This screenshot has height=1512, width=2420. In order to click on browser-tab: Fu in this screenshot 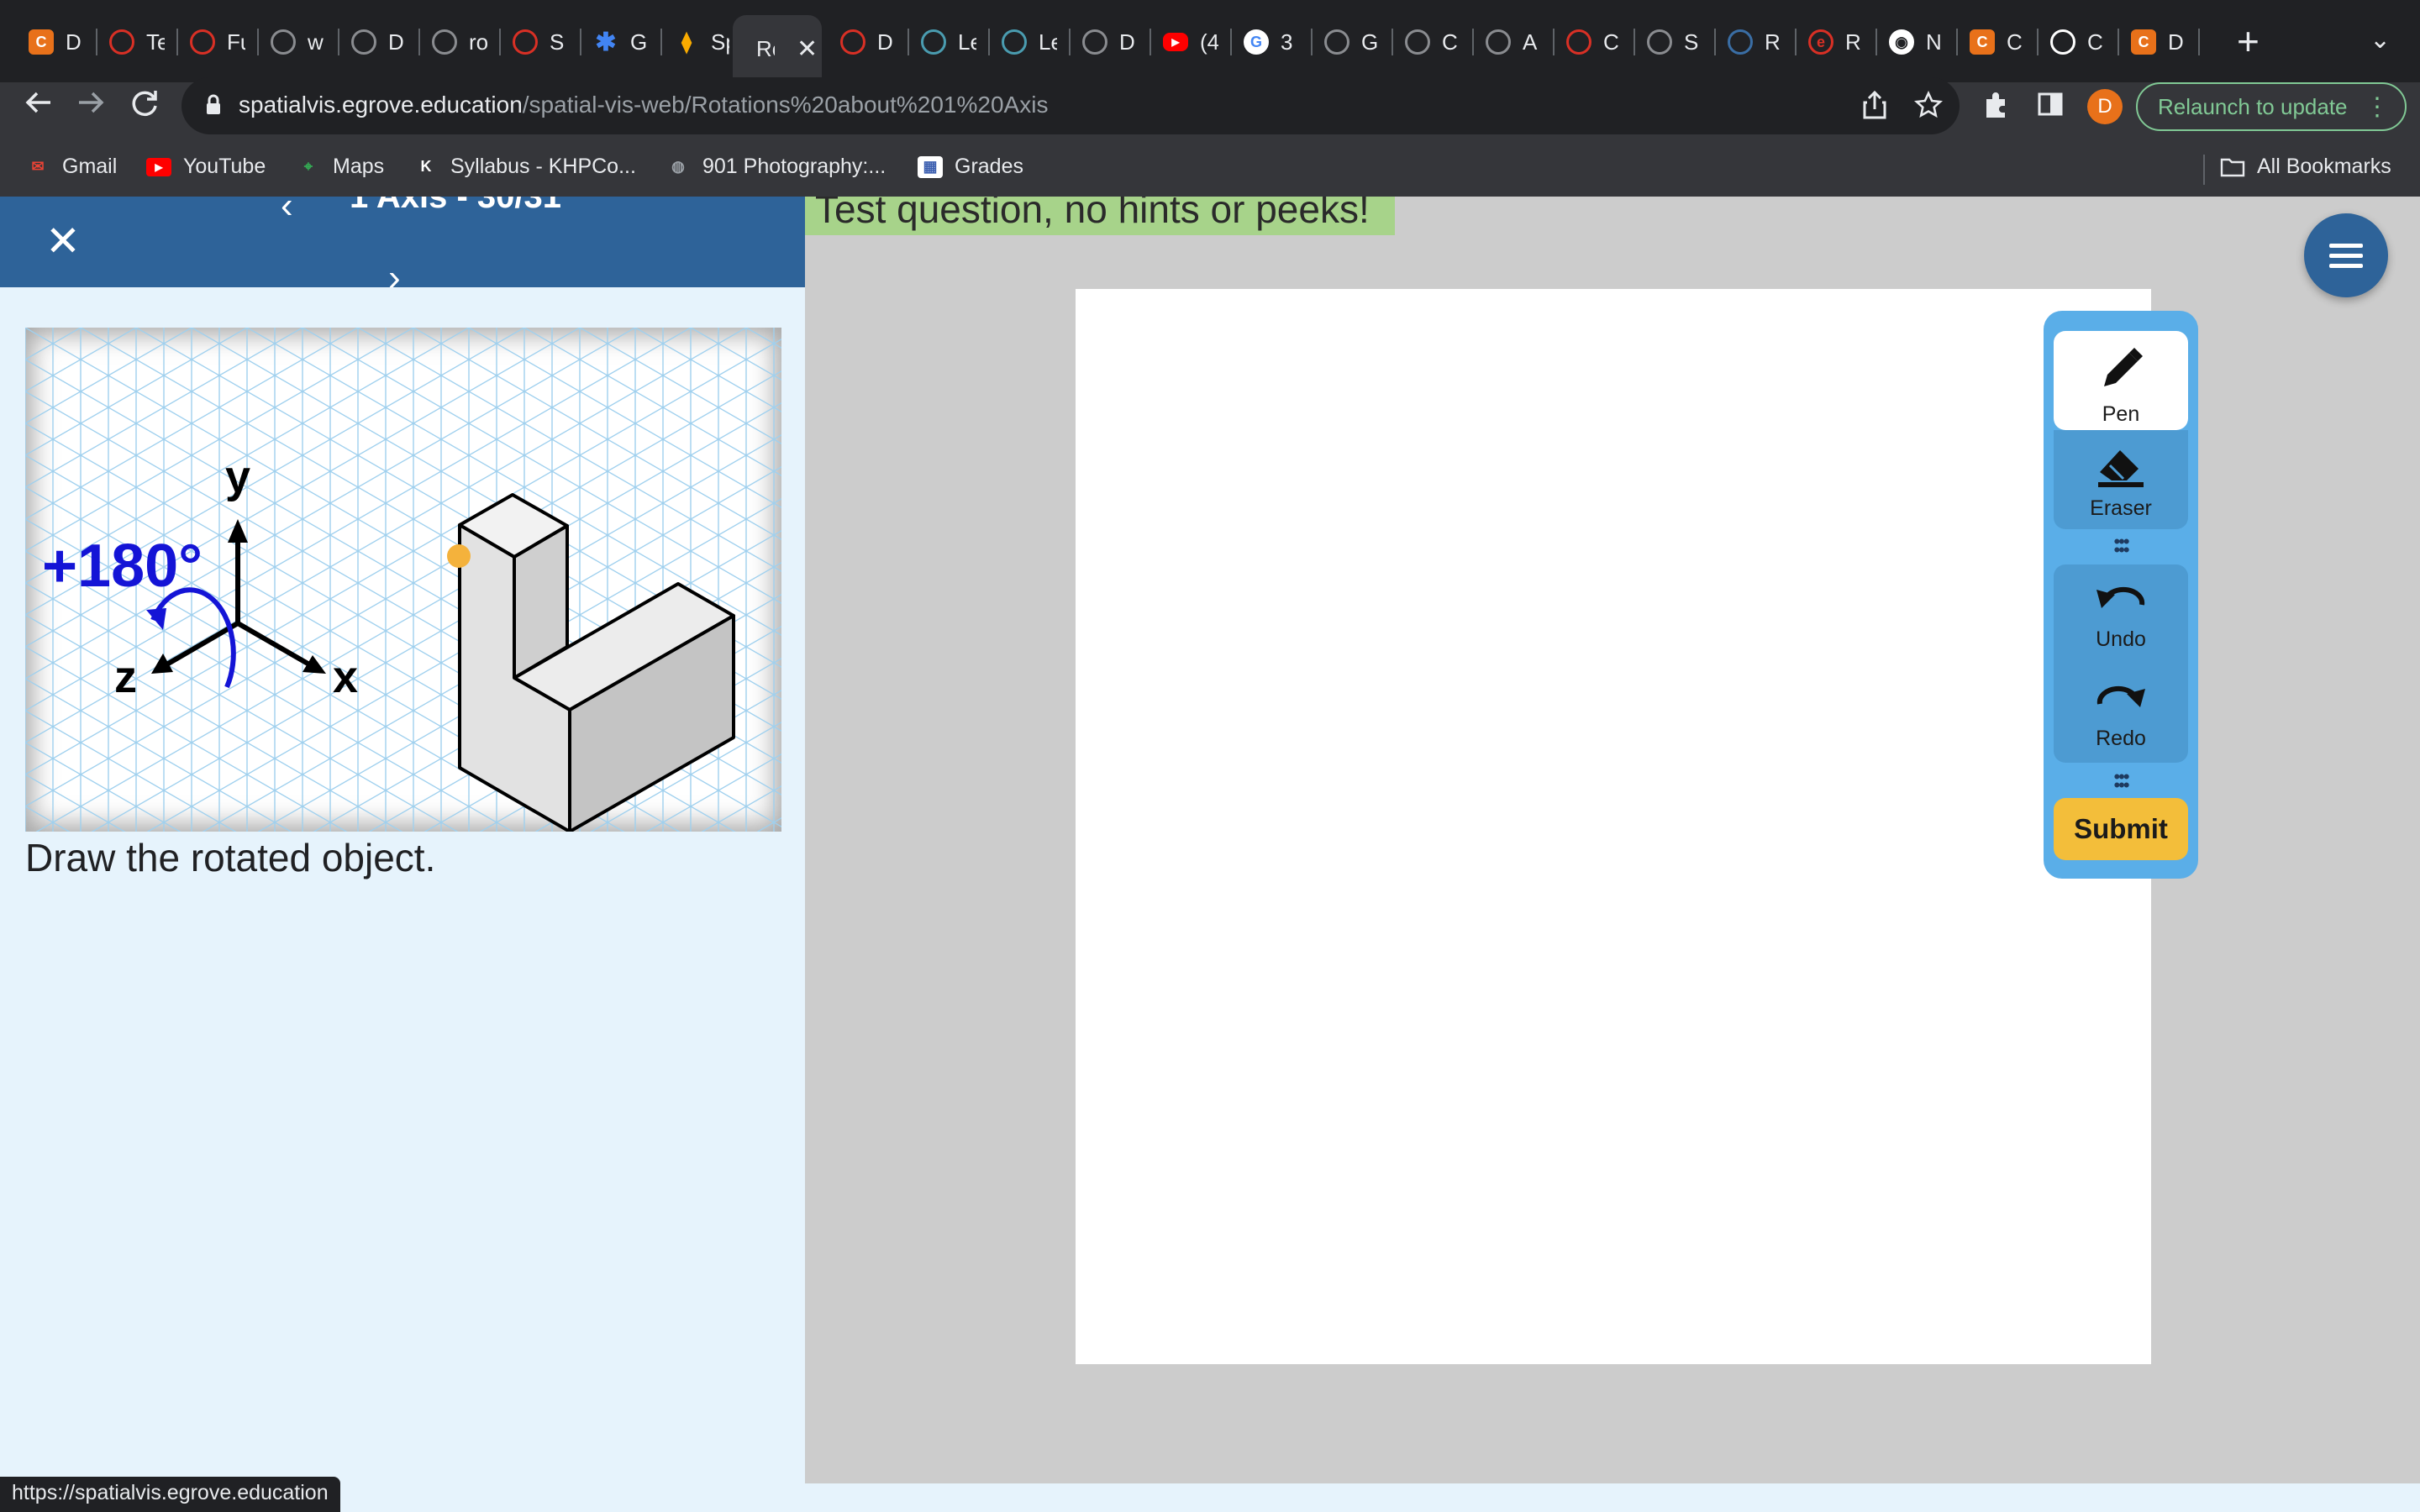, I will do `click(218, 42)`.